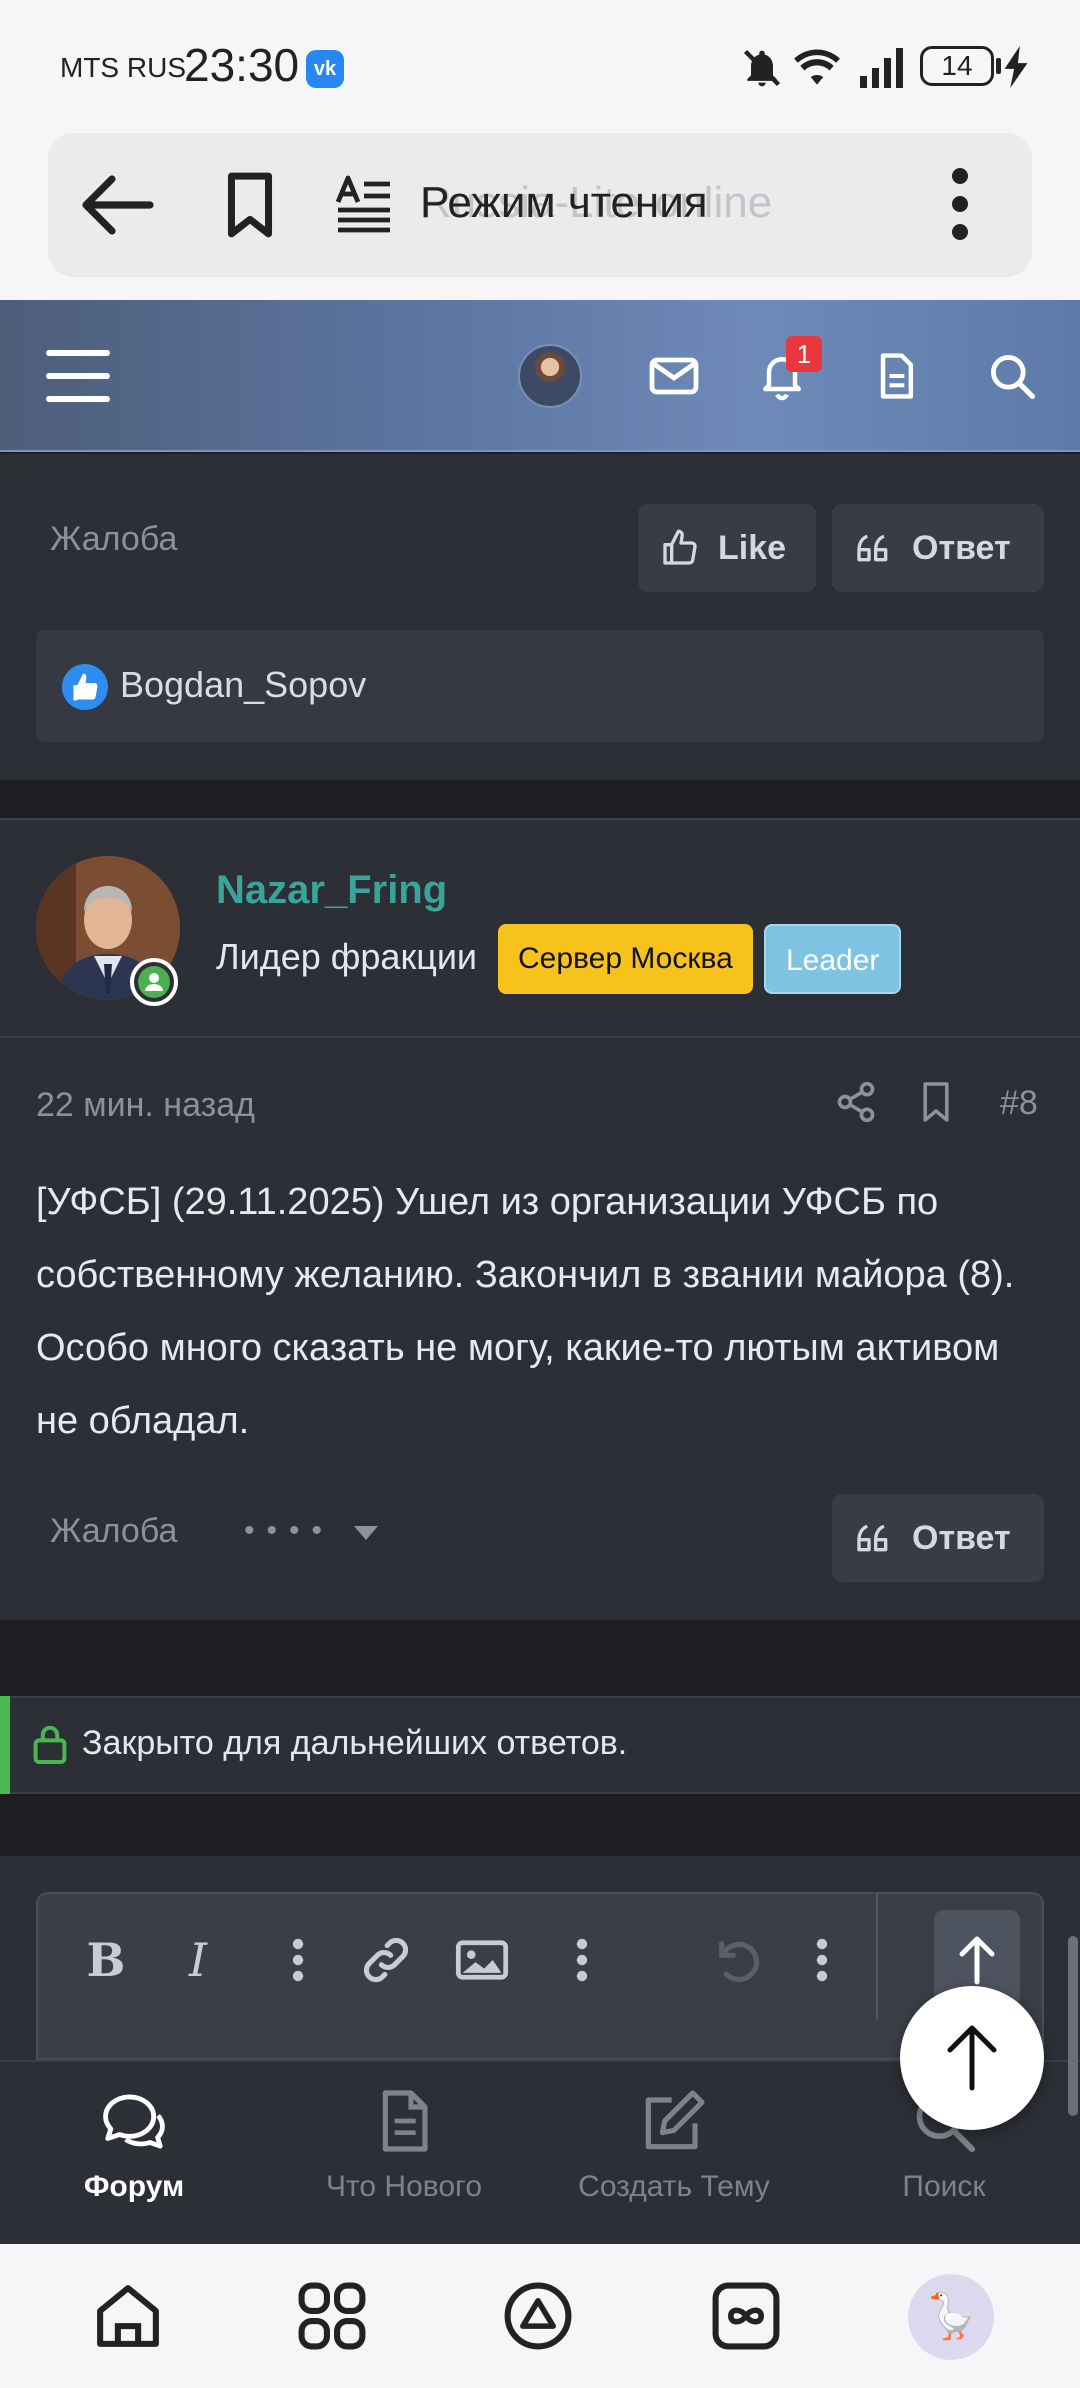 The height and width of the screenshot is (2388, 1080). What do you see at coordinates (738, 1960) in the screenshot?
I see `undo-icon` at bounding box center [738, 1960].